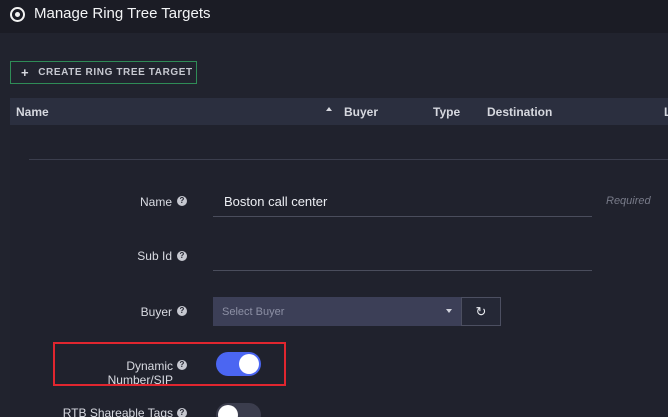 Image resolution: width=668 pixels, height=417 pixels. Describe the element at coordinates (115, 72) in the screenshot. I see `create-button-label: CREATE RING TREE TARGET` at that location.